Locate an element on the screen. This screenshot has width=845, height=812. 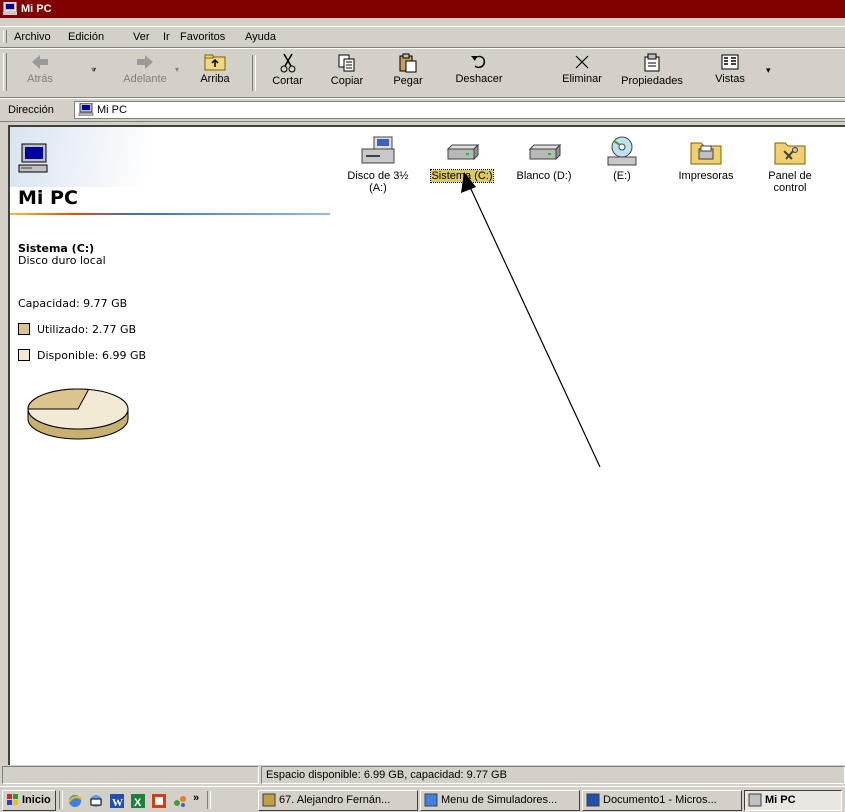
cut-label: Cortar is located at coordinates (287, 81).